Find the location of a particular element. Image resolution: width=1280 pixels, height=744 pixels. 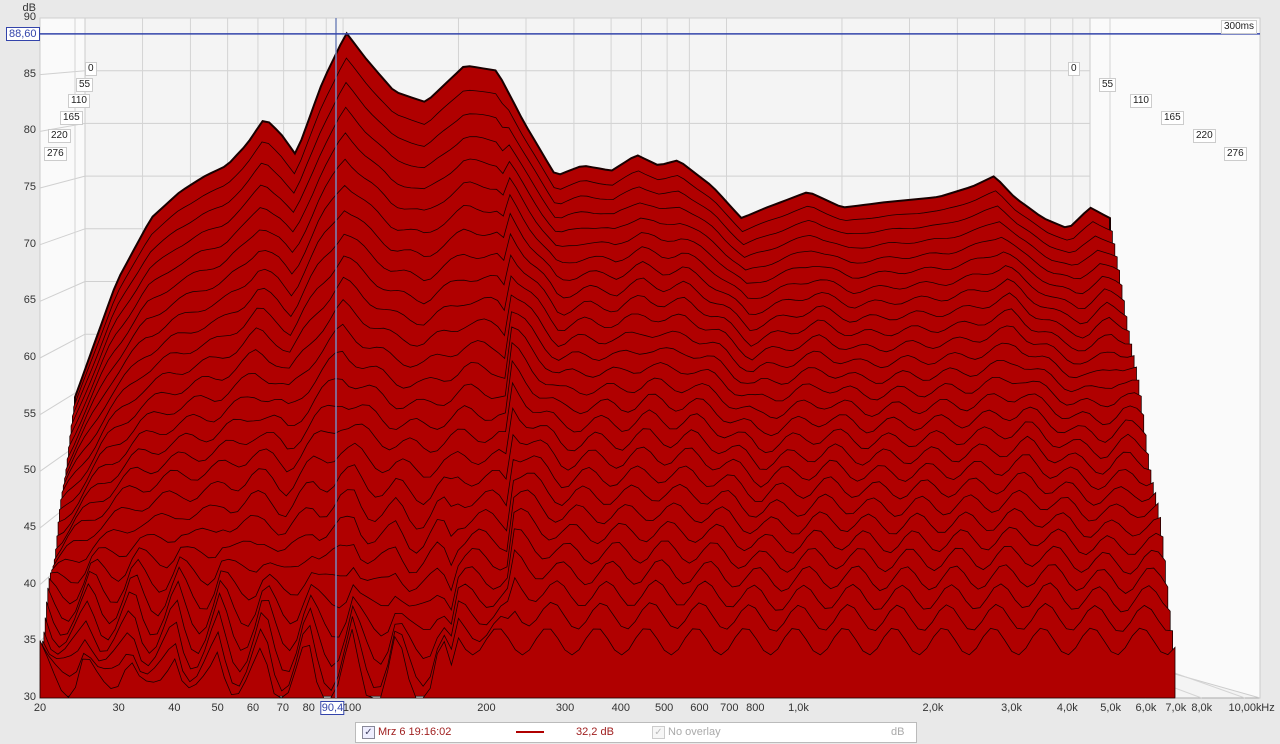

x-tick-label: 20 is located at coordinates (40, 708).